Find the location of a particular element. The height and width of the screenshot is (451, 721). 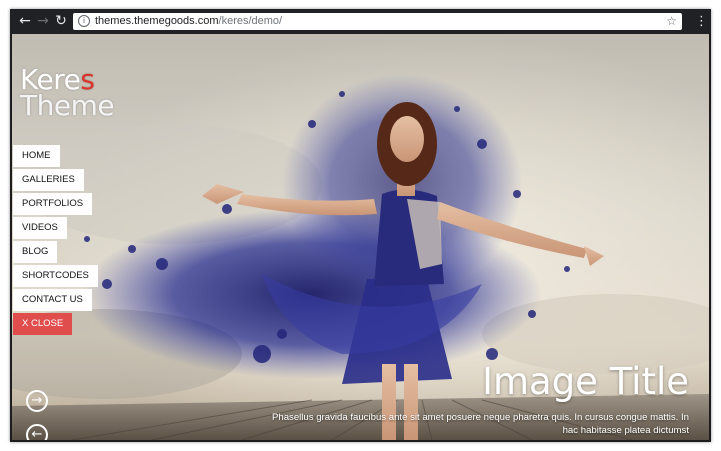

back-arrow-icon: ← is located at coordinates (25, 21).